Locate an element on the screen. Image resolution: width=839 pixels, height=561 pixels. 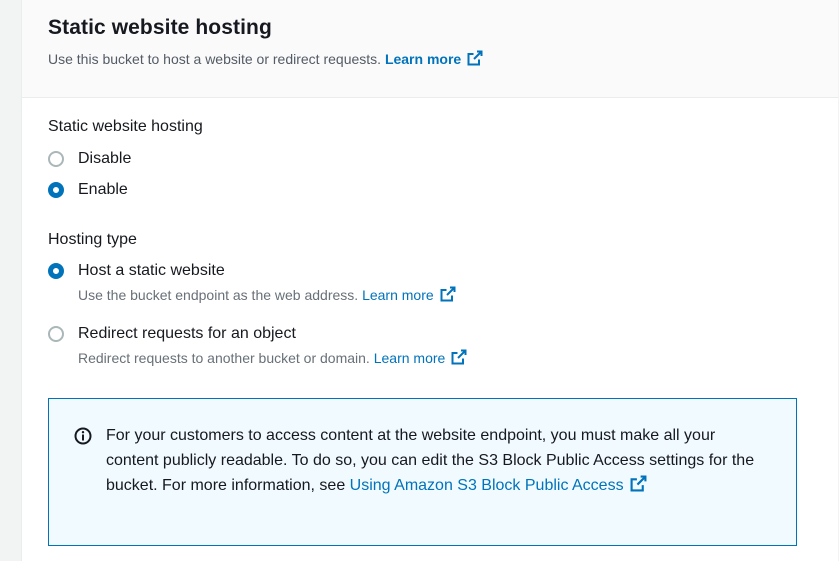
radio-enable-control is located at coordinates (56, 190).